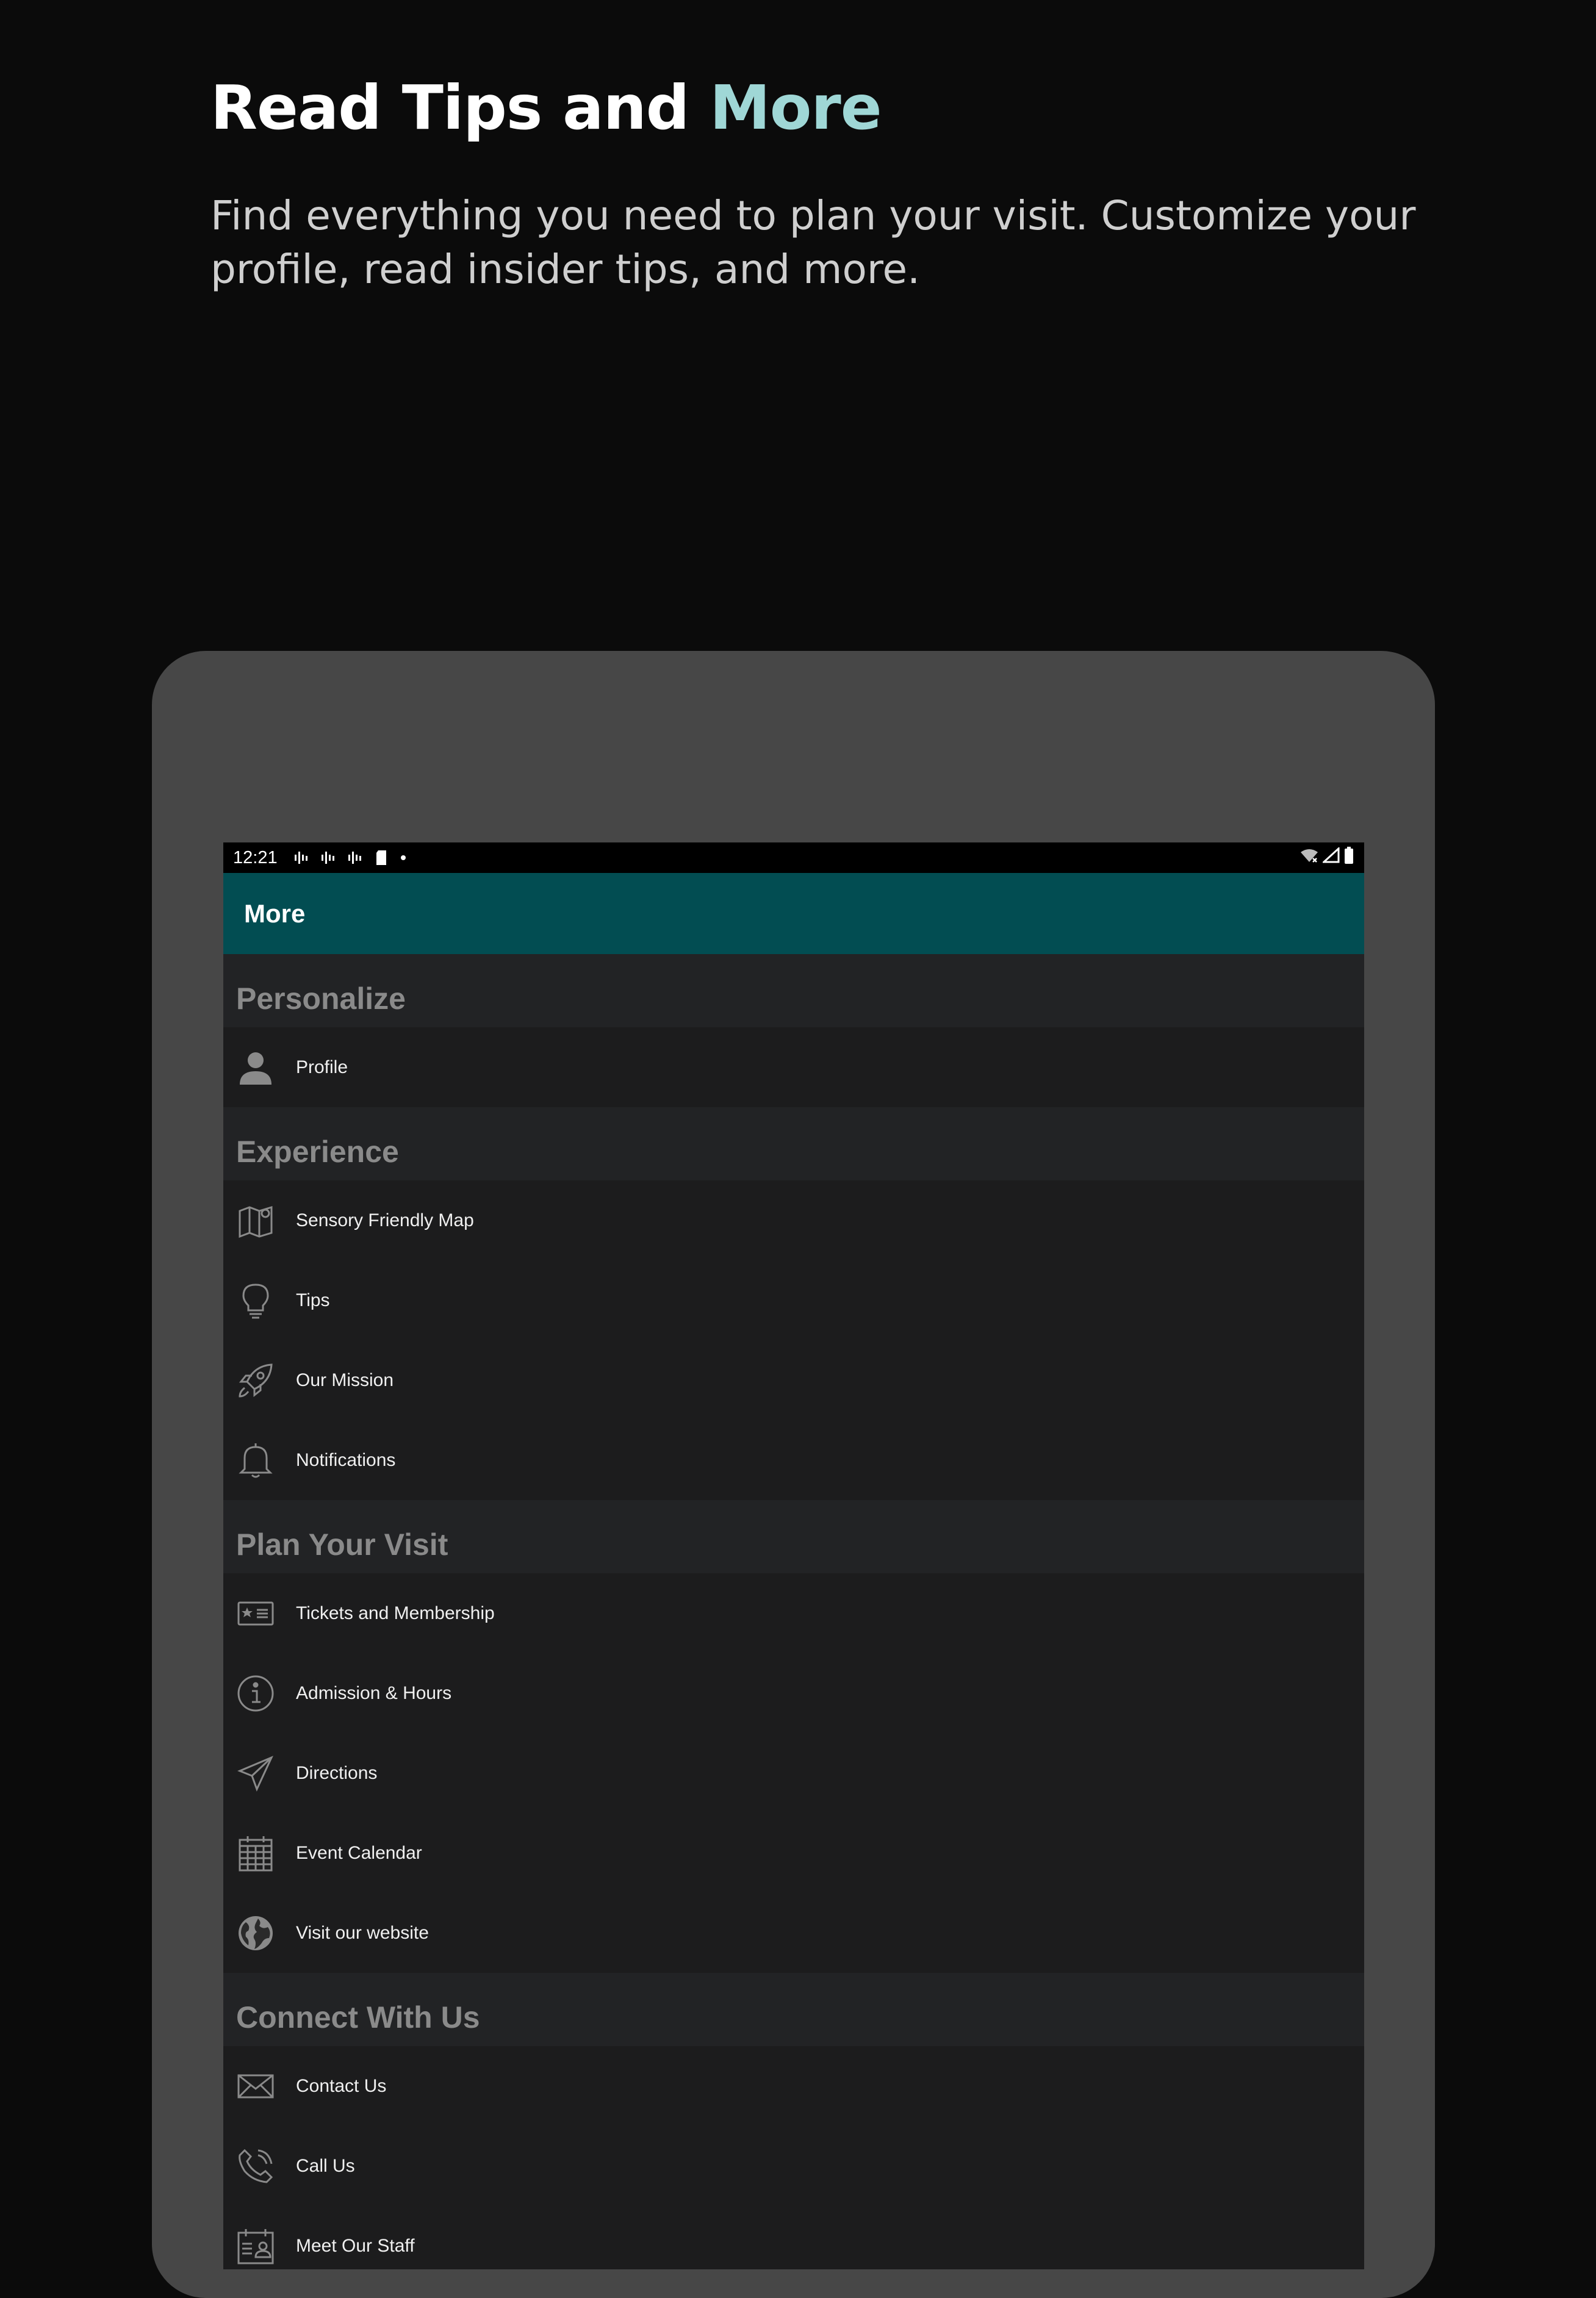 The width and height of the screenshot is (1596, 2298). What do you see at coordinates (793, 1300) in the screenshot?
I see `menu-item-tips: Tips` at bounding box center [793, 1300].